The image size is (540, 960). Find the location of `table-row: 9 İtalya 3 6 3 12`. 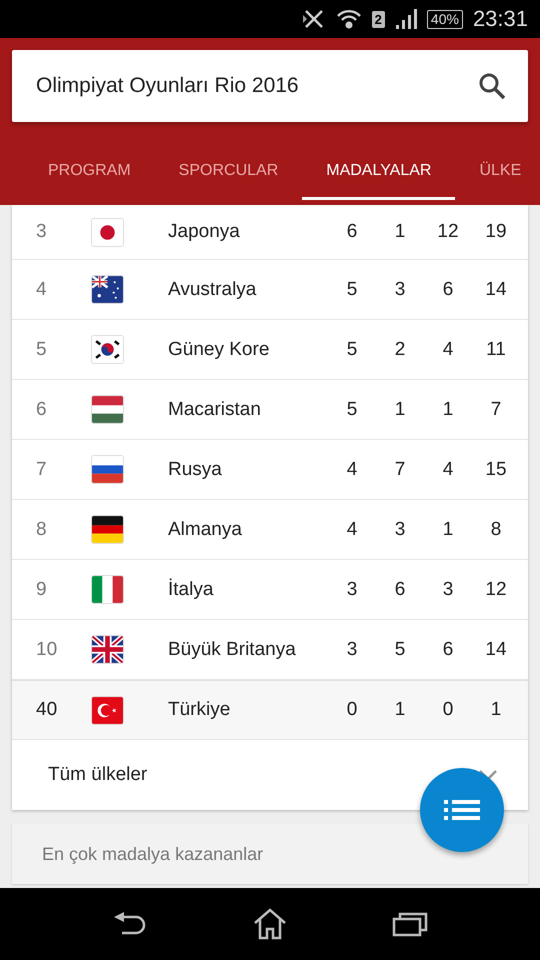

table-row: 9 İtalya 3 6 3 12 is located at coordinates (270, 590).